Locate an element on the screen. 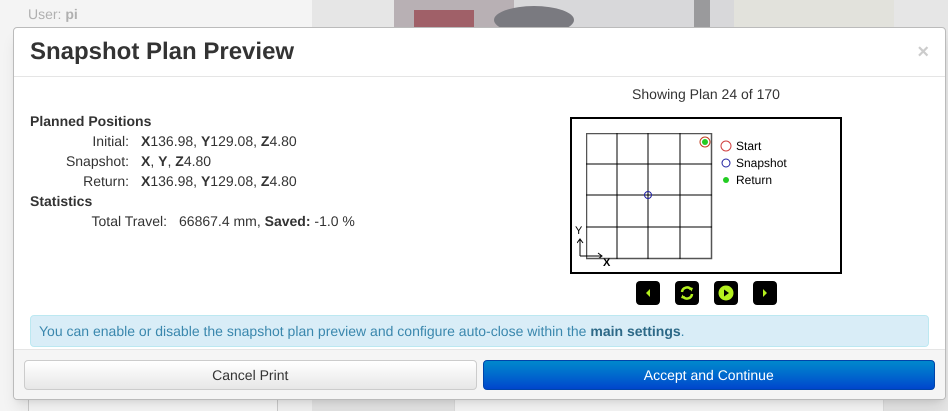  settings-link: main settings is located at coordinates (635, 331).